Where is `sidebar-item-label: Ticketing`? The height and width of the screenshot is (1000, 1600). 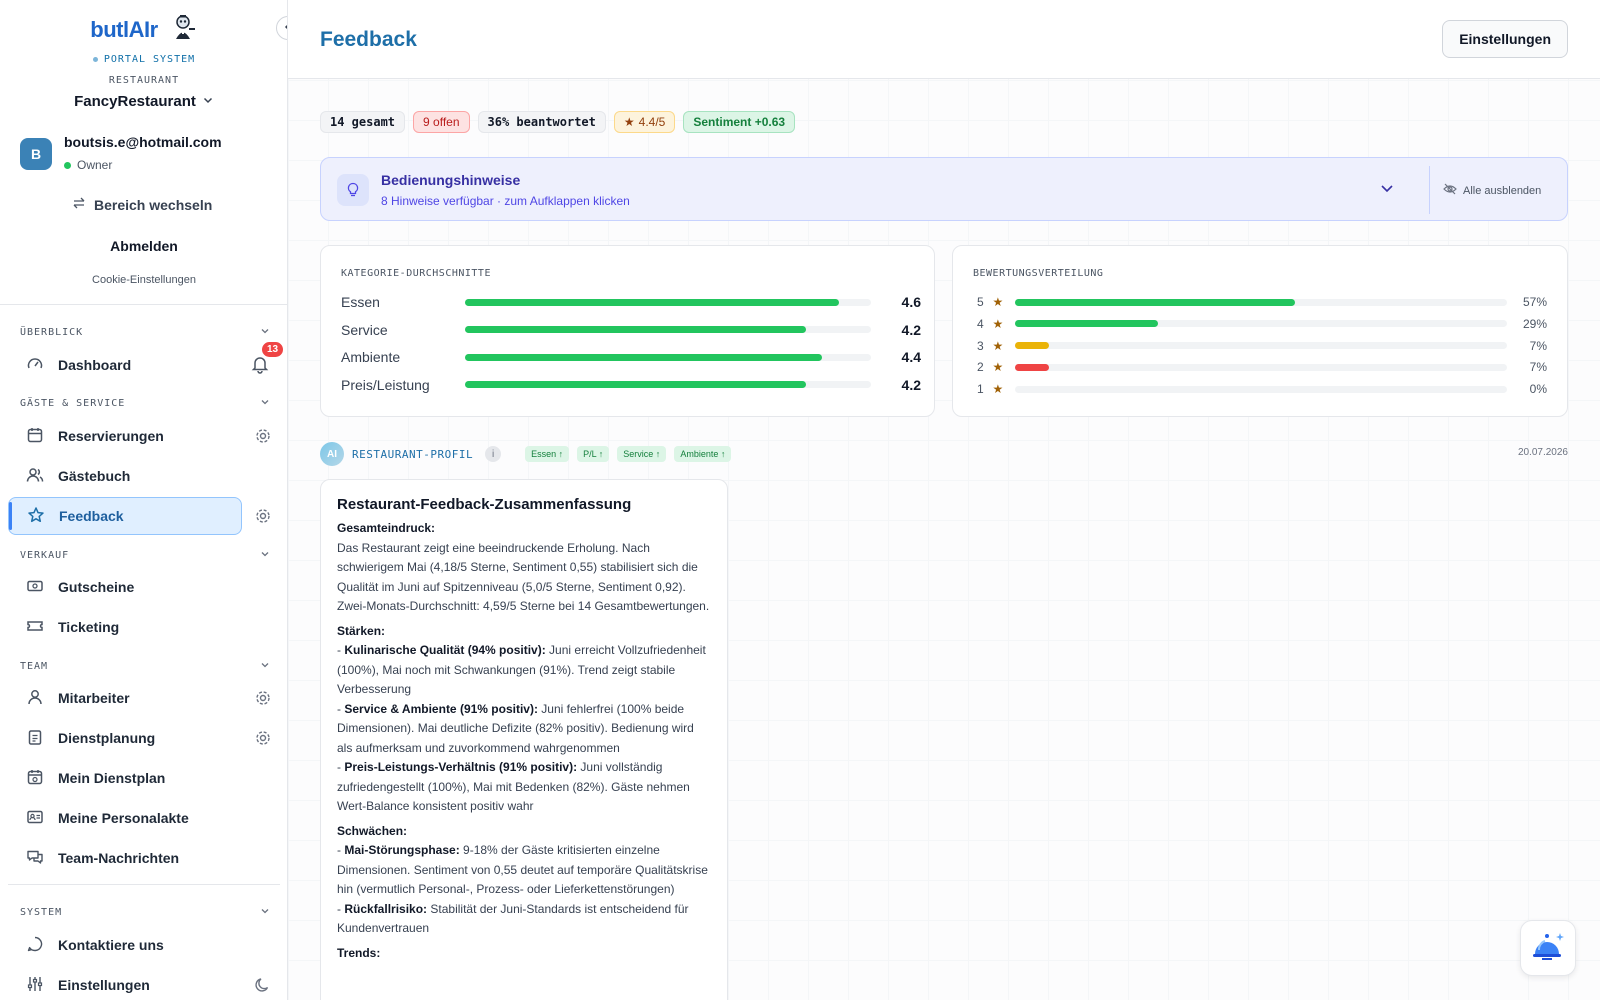
sidebar-item-label: Ticketing is located at coordinates (89, 627).